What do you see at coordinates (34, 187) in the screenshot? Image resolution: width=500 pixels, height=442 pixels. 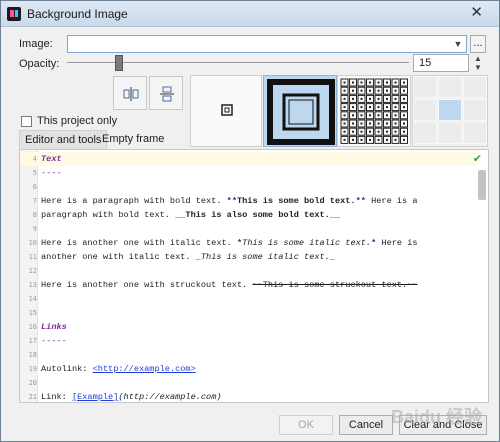 I see `line-number: 6` at bounding box center [34, 187].